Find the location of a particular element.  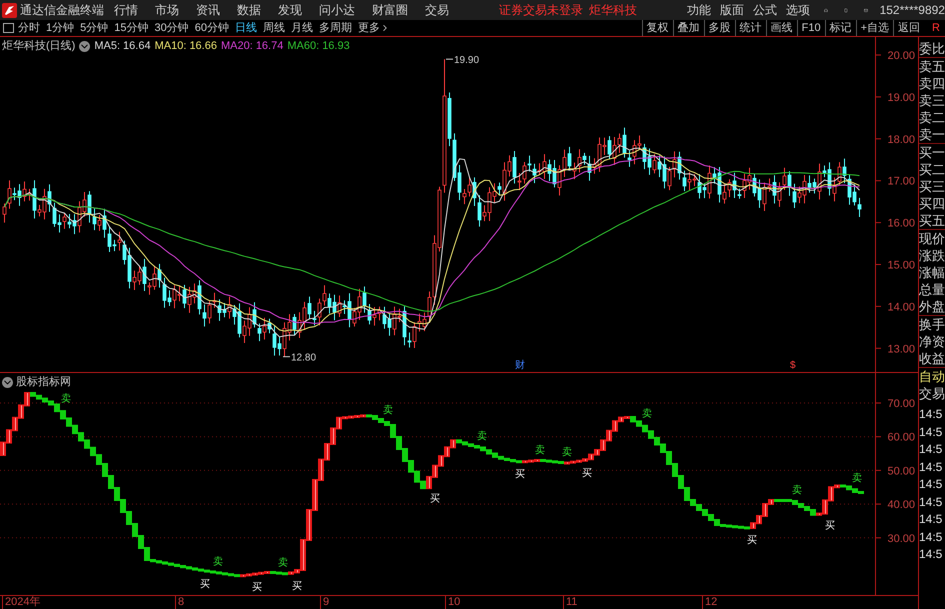

quote-field-label: 卖一 is located at coordinates (932, 134).